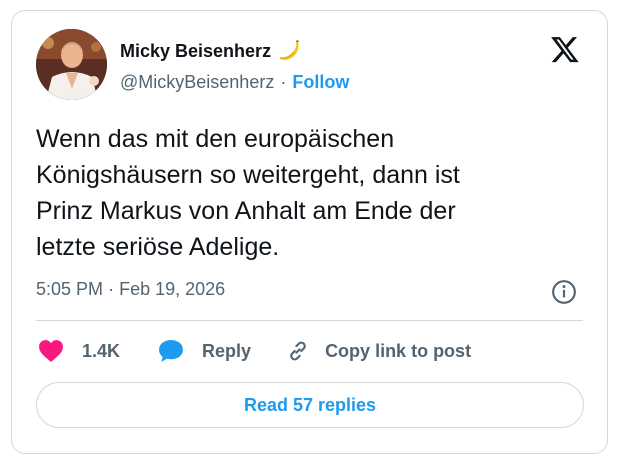 This screenshot has height=466, width=620. Describe the element at coordinates (565, 49) in the screenshot. I see `x-logo-icon` at that location.